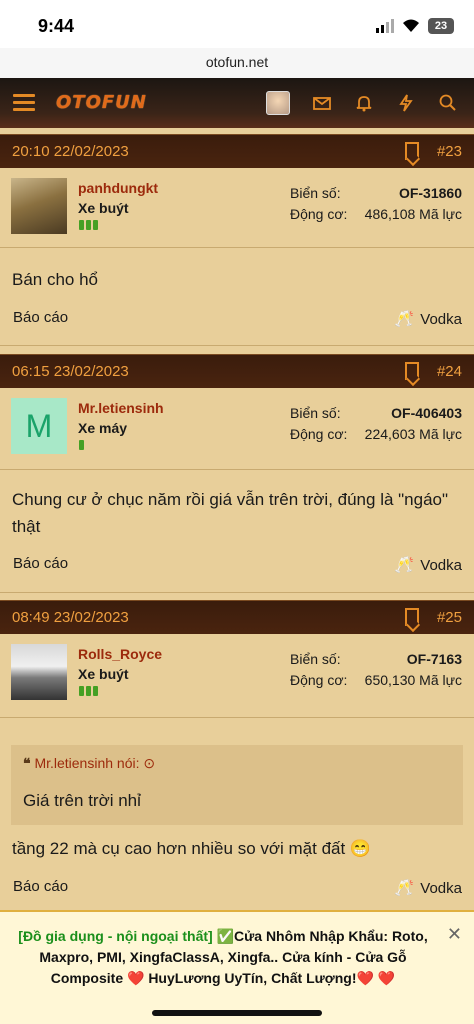 The width and height of the screenshot is (474, 1024). I want to click on poster-title: Xe máy, so click(103, 428).